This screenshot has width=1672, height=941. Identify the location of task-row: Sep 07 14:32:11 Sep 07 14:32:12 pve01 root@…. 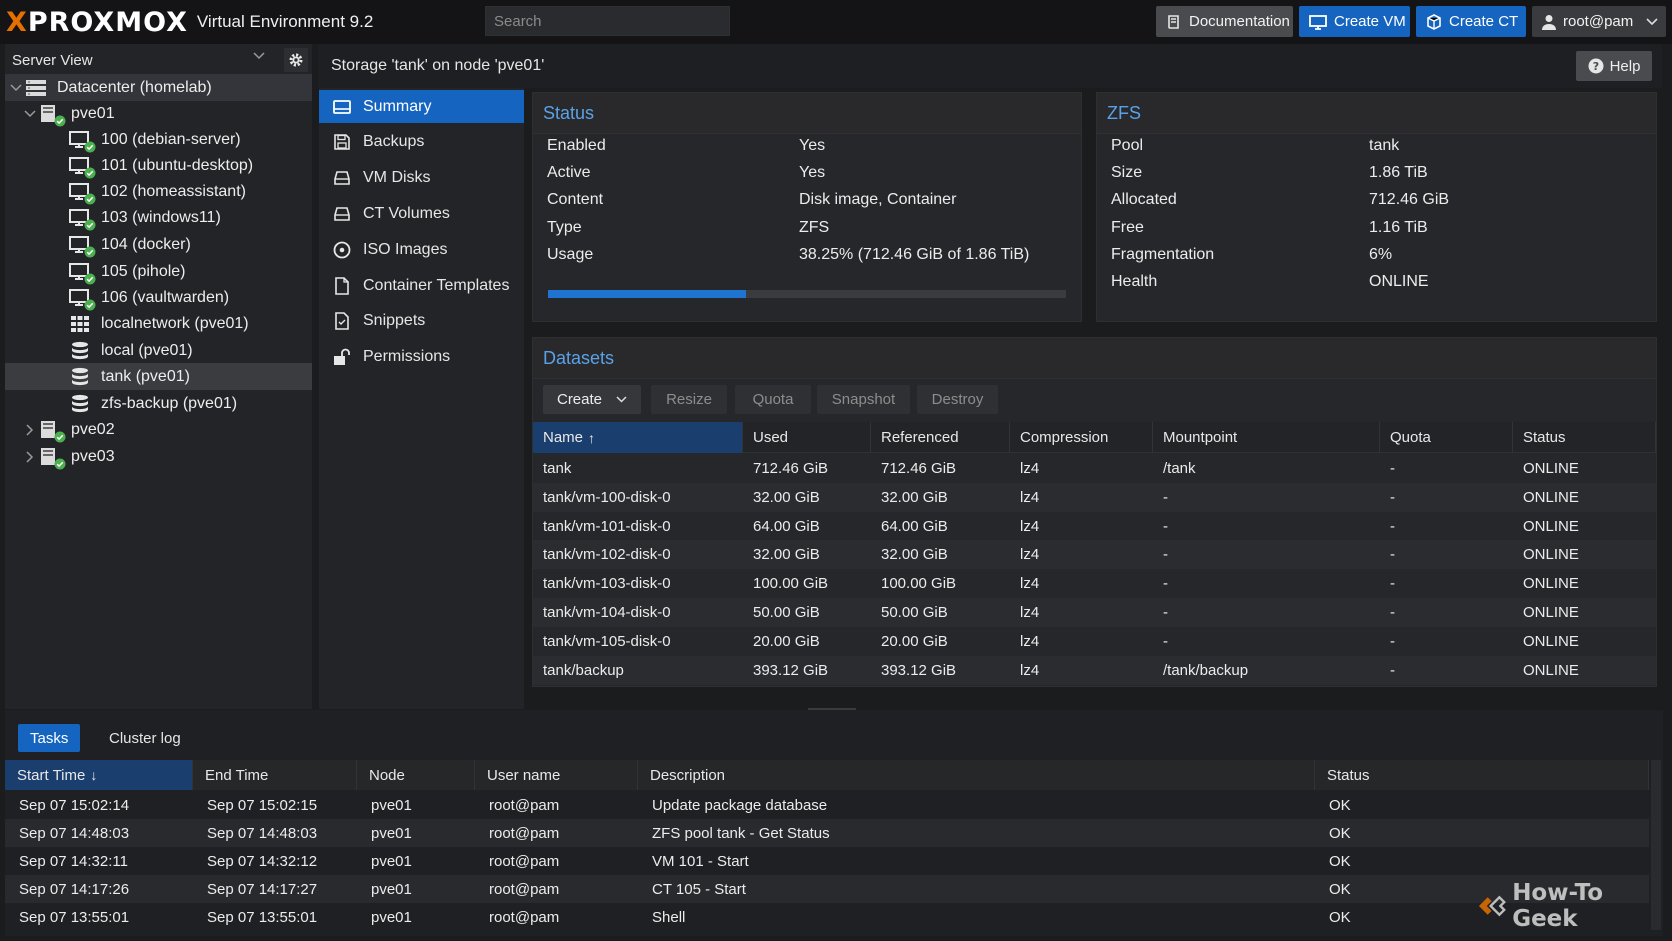
(827, 861).